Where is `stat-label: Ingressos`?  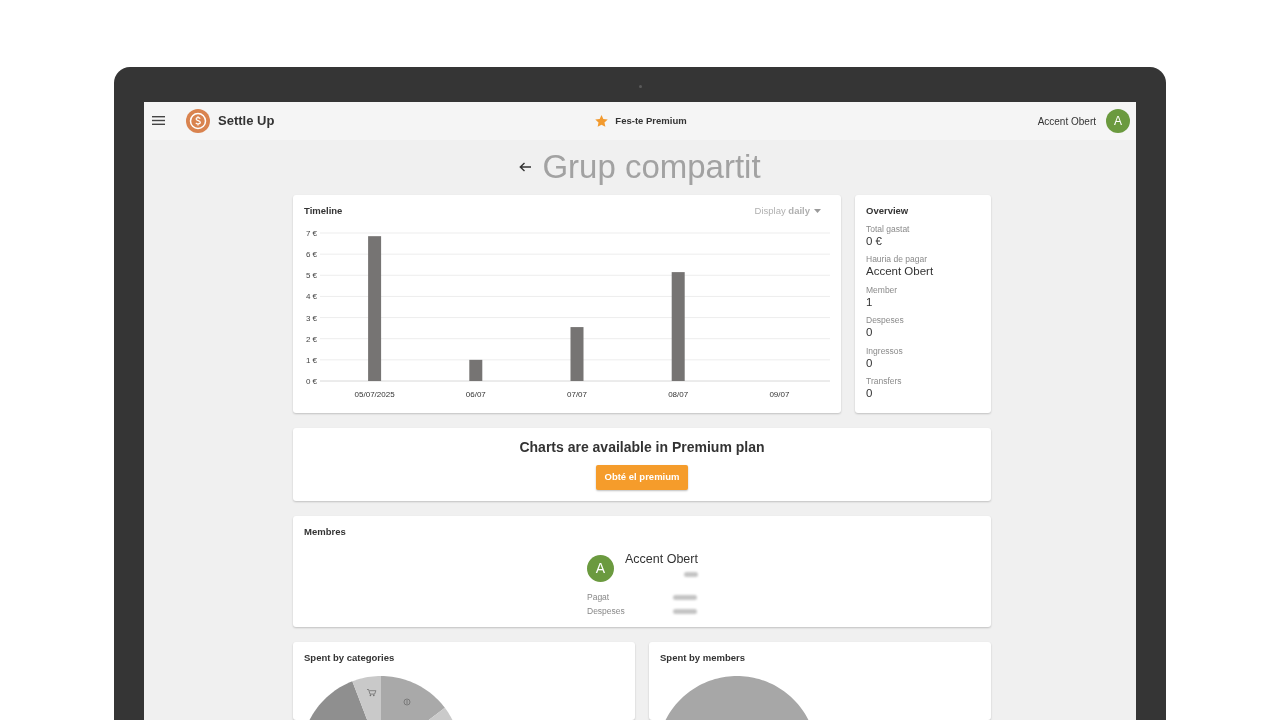
stat-label: Ingressos is located at coordinates (885, 351).